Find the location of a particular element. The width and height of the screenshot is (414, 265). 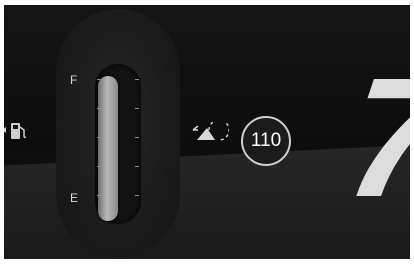

fuel-pump-icon is located at coordinates (18, 134).